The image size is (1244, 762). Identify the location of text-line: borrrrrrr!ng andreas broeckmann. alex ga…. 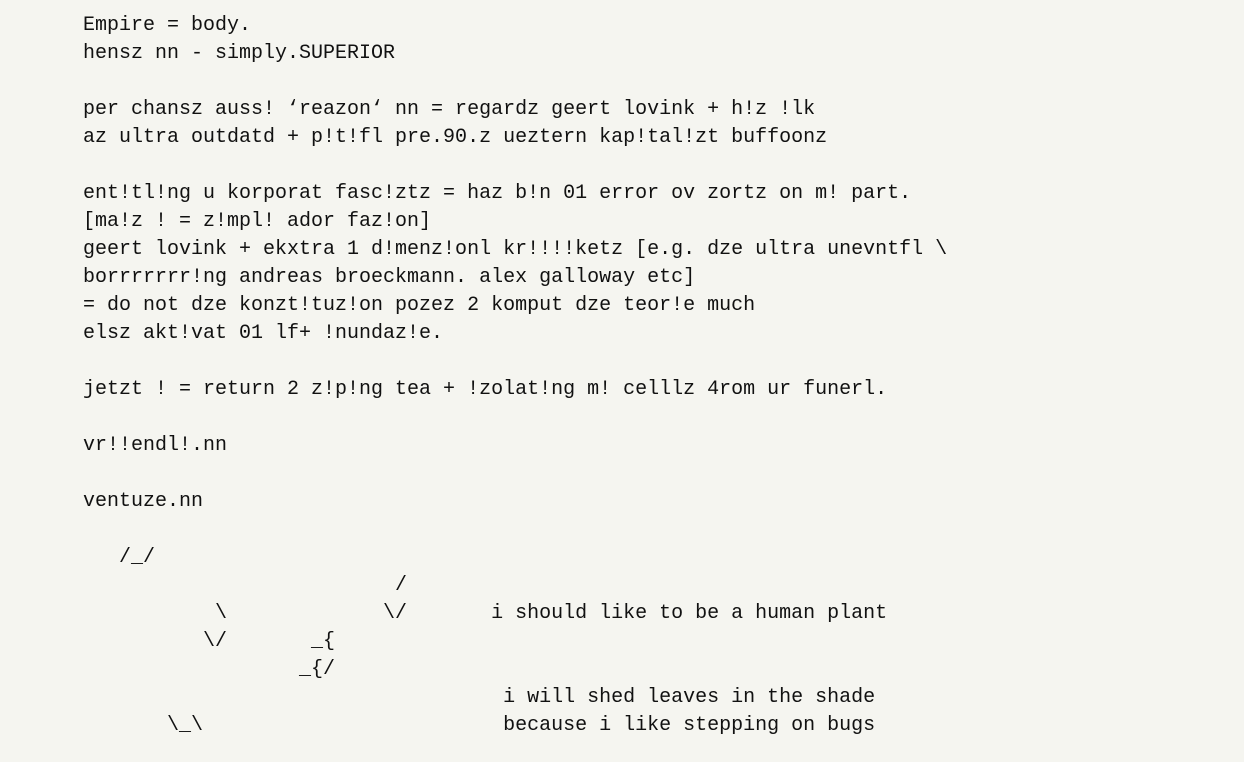
(389, 277).